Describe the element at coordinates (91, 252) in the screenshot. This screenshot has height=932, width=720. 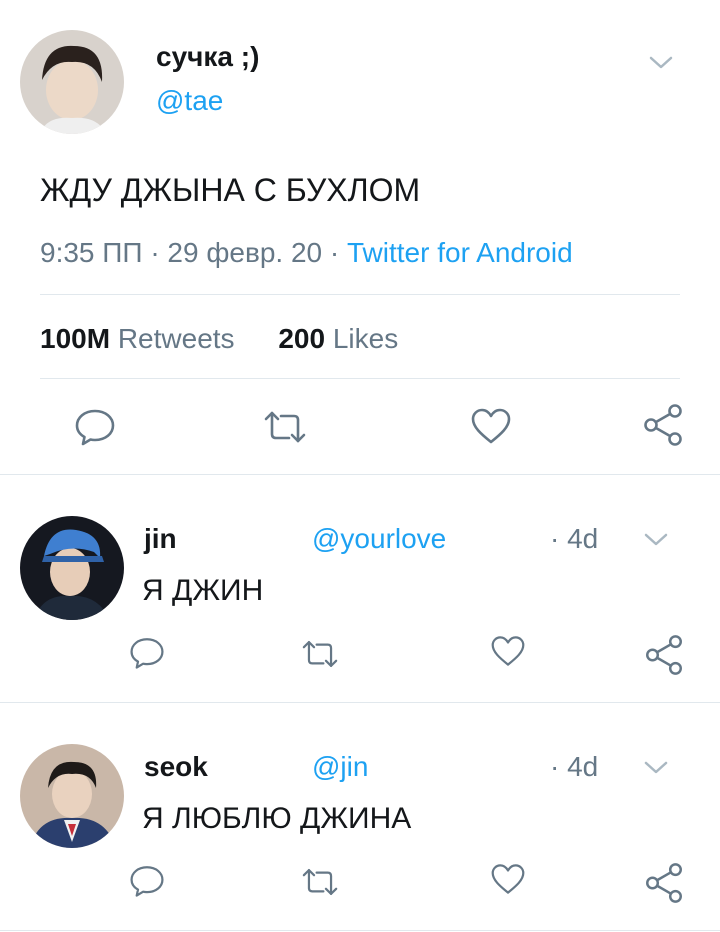
I see `tweet-time: 9:35 ПП` at that location.